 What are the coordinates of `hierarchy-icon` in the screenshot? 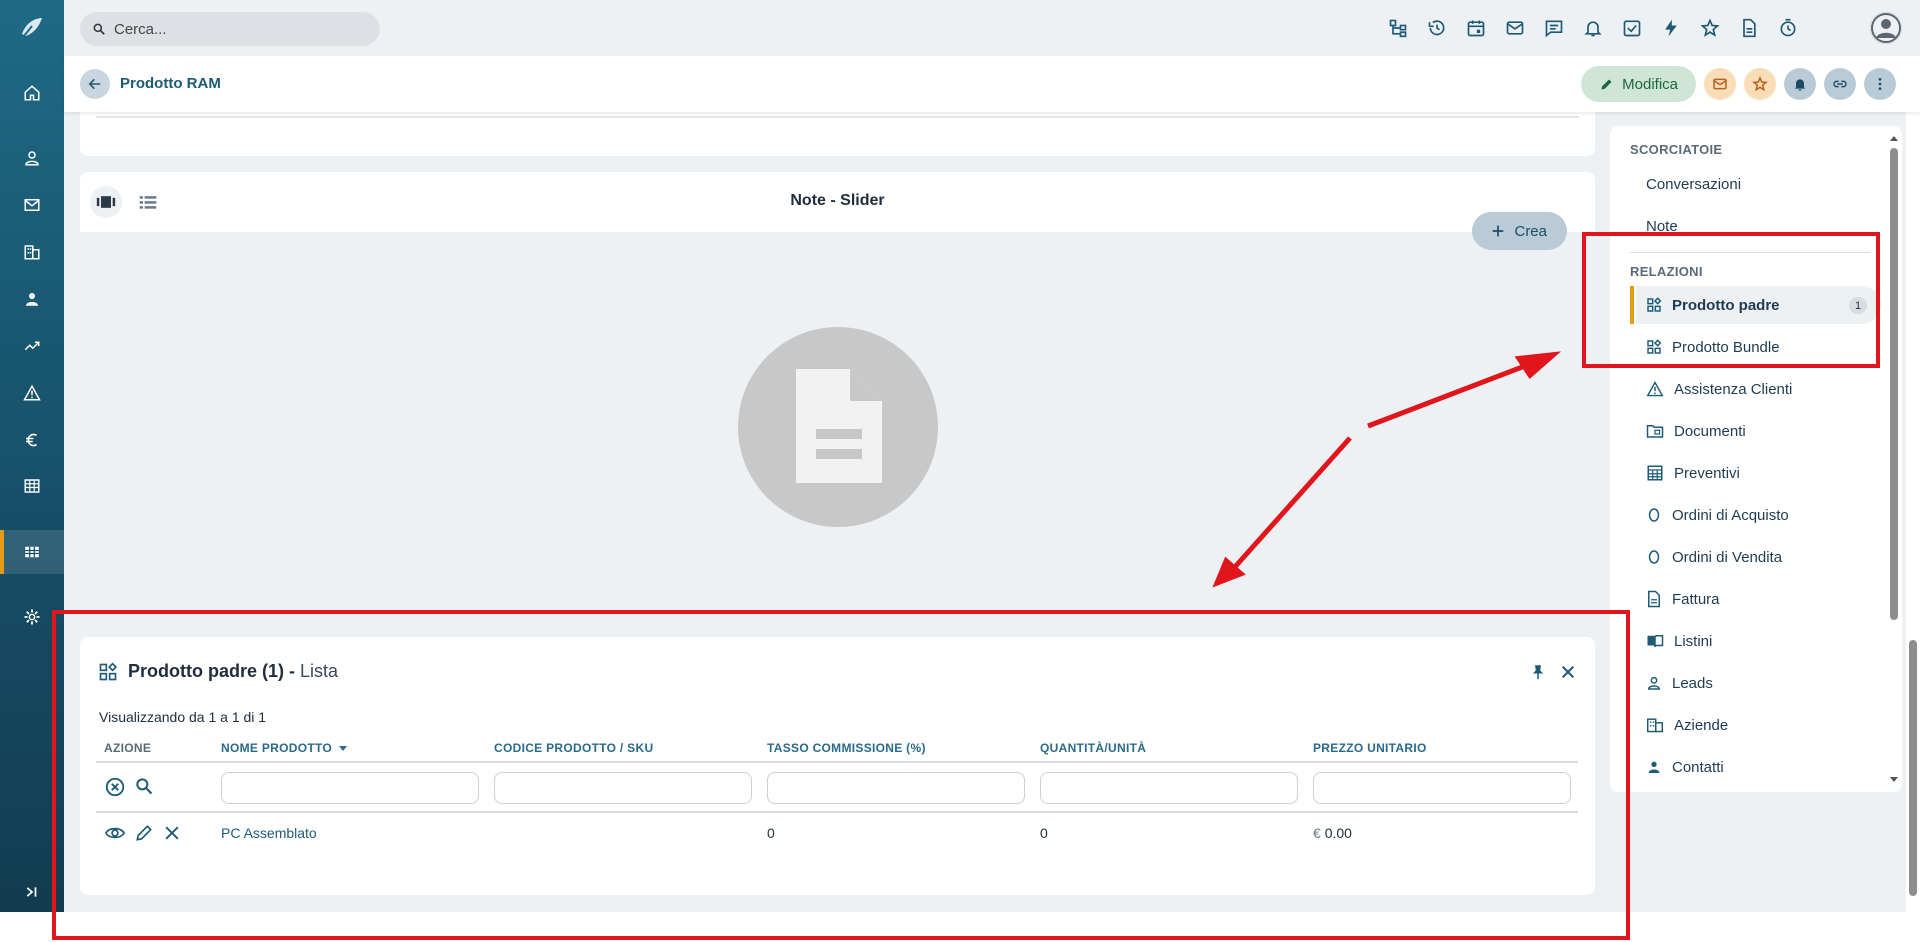 It's located at (1397, 28).